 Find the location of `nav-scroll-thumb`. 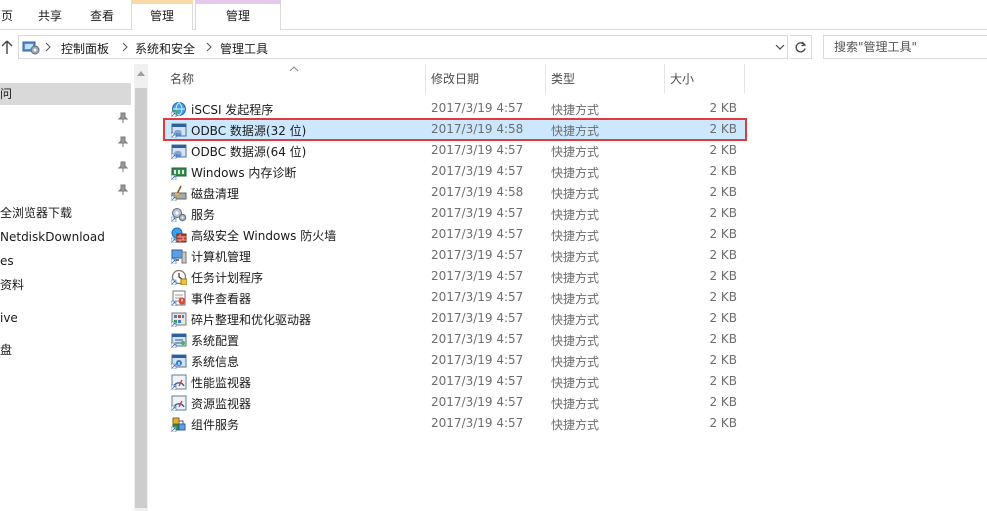

nav-scroll-thumb is located at coordinates (141, 298).